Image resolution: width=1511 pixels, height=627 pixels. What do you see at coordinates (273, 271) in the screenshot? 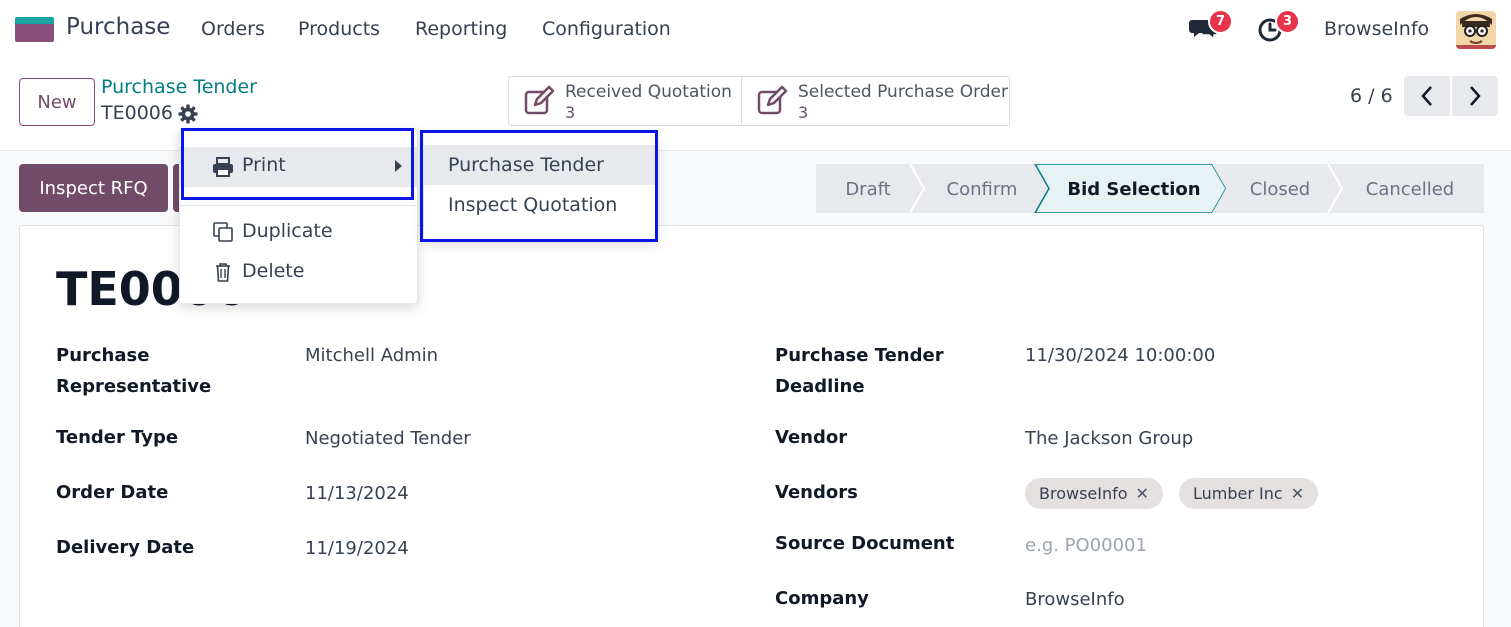
I see `menu-item-delete: Delete` at bounding box center [273, 271].